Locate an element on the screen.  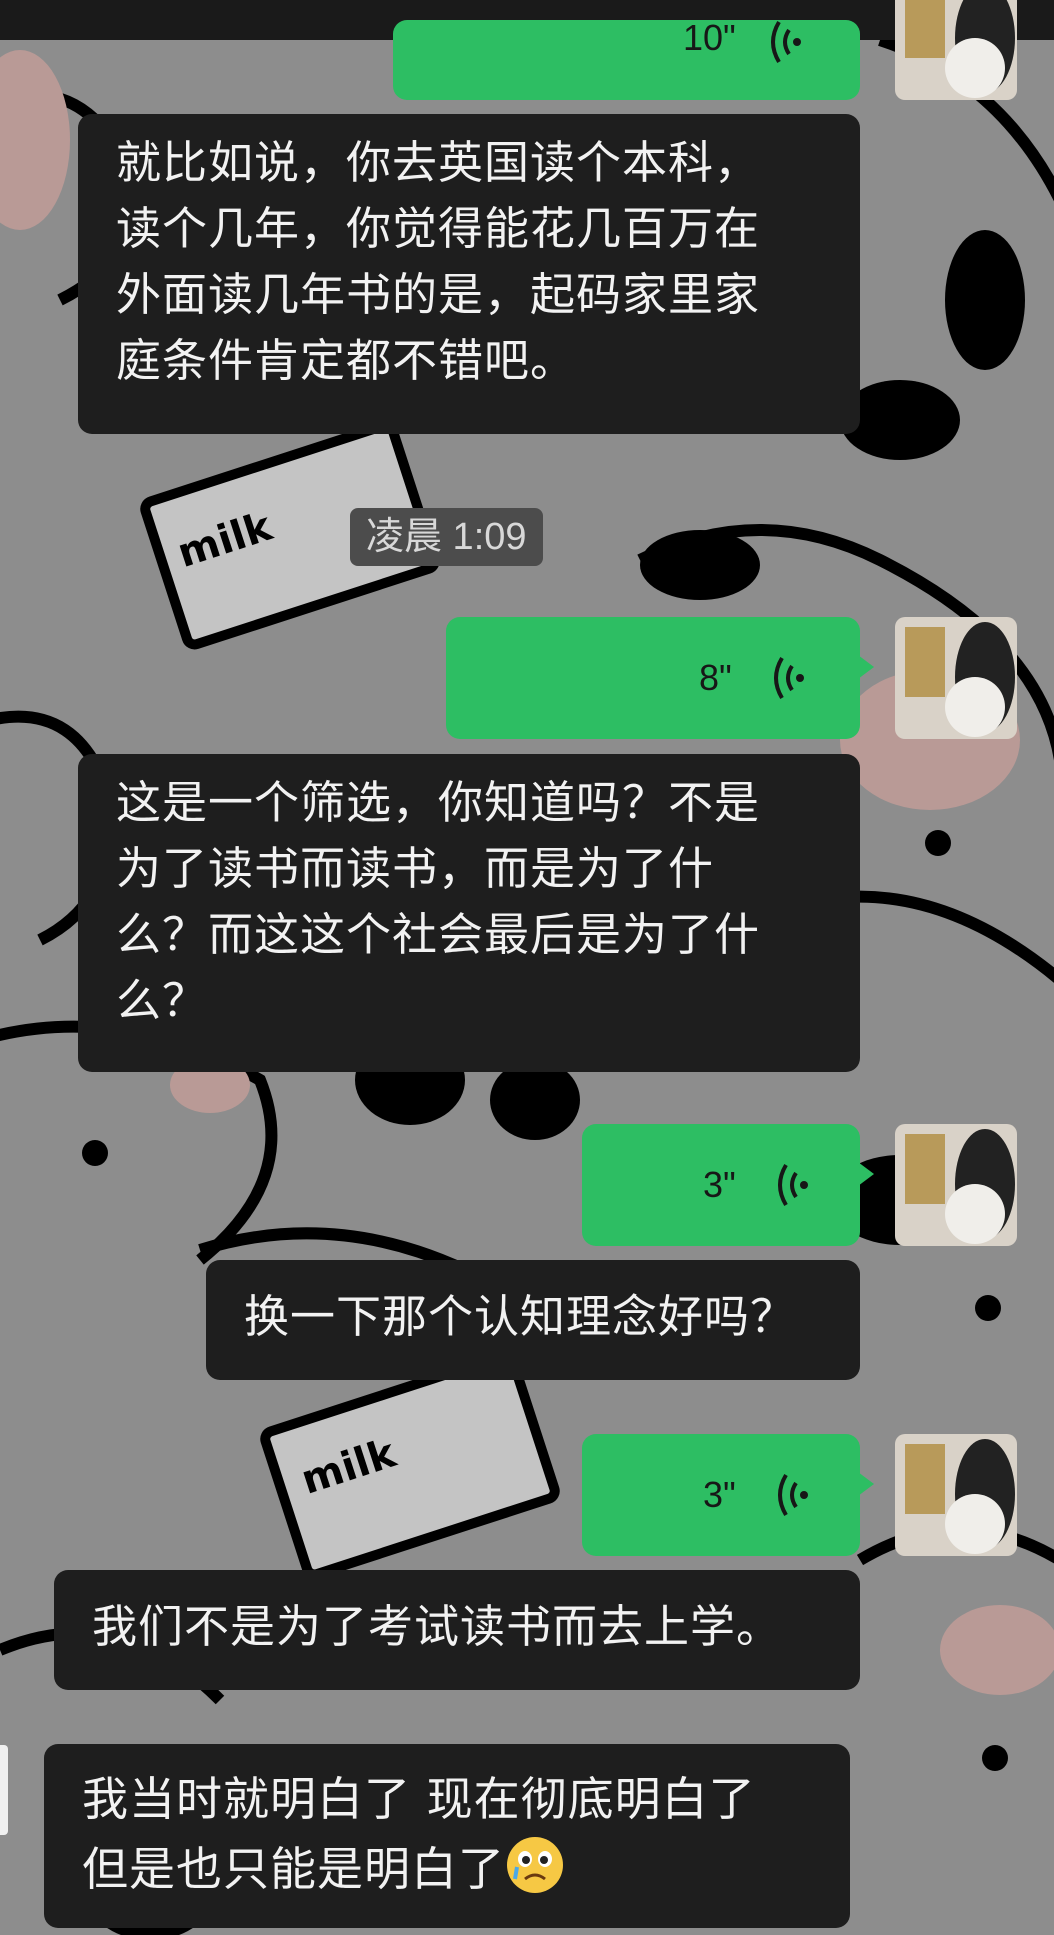
message-bubble: 我们不是为了考试读书而去上学。 is located at coordinates (457, 1630).